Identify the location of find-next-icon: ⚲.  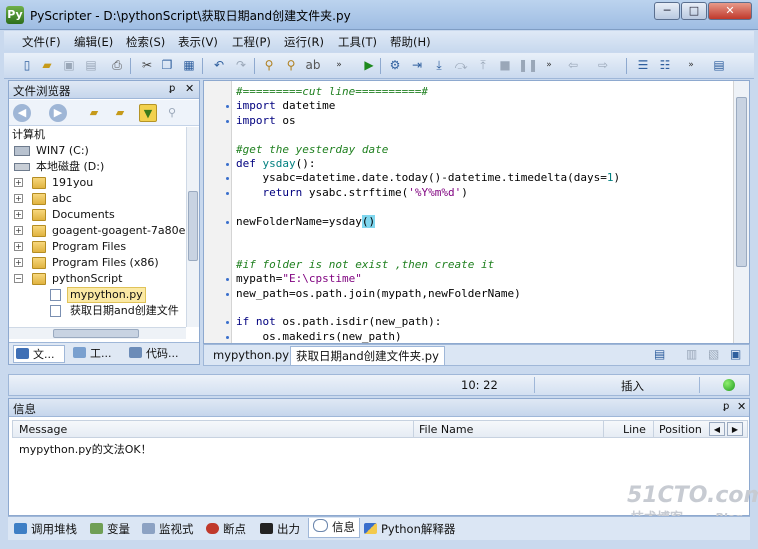
(291, 65).